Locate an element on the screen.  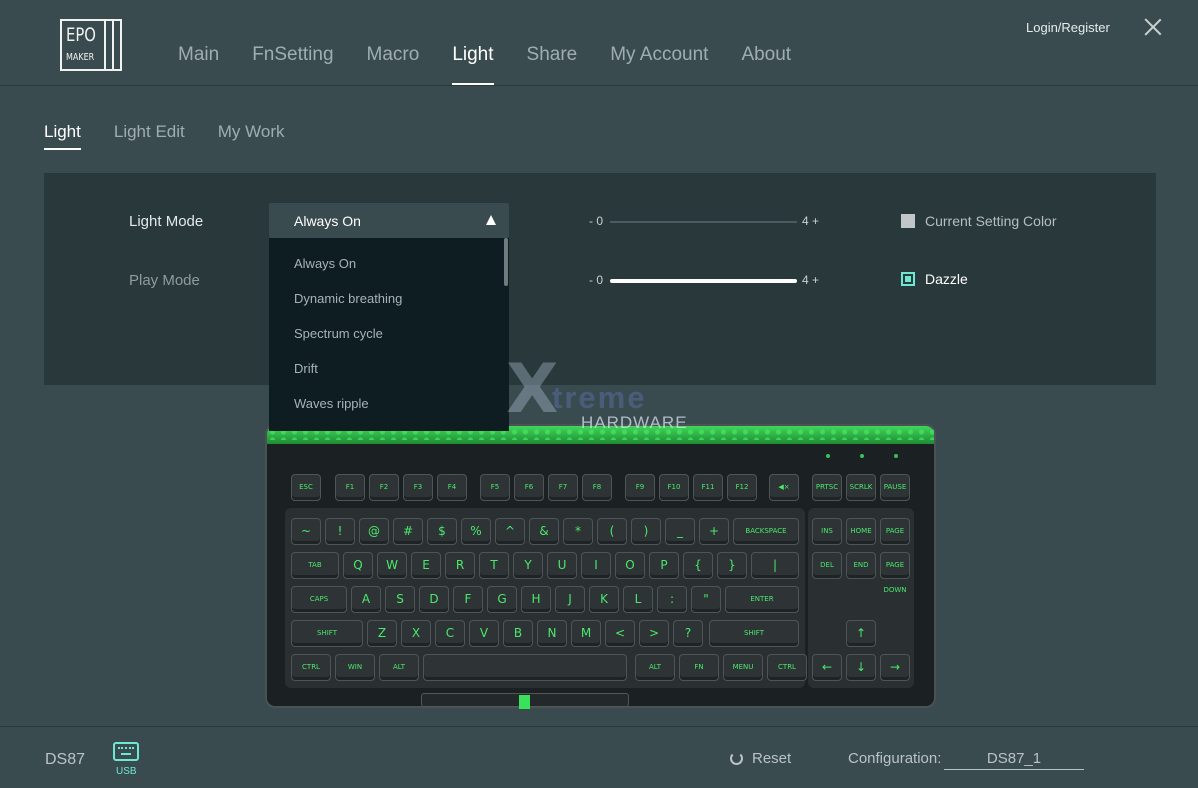
key-a-row: " is located at coordinates (706, 599).